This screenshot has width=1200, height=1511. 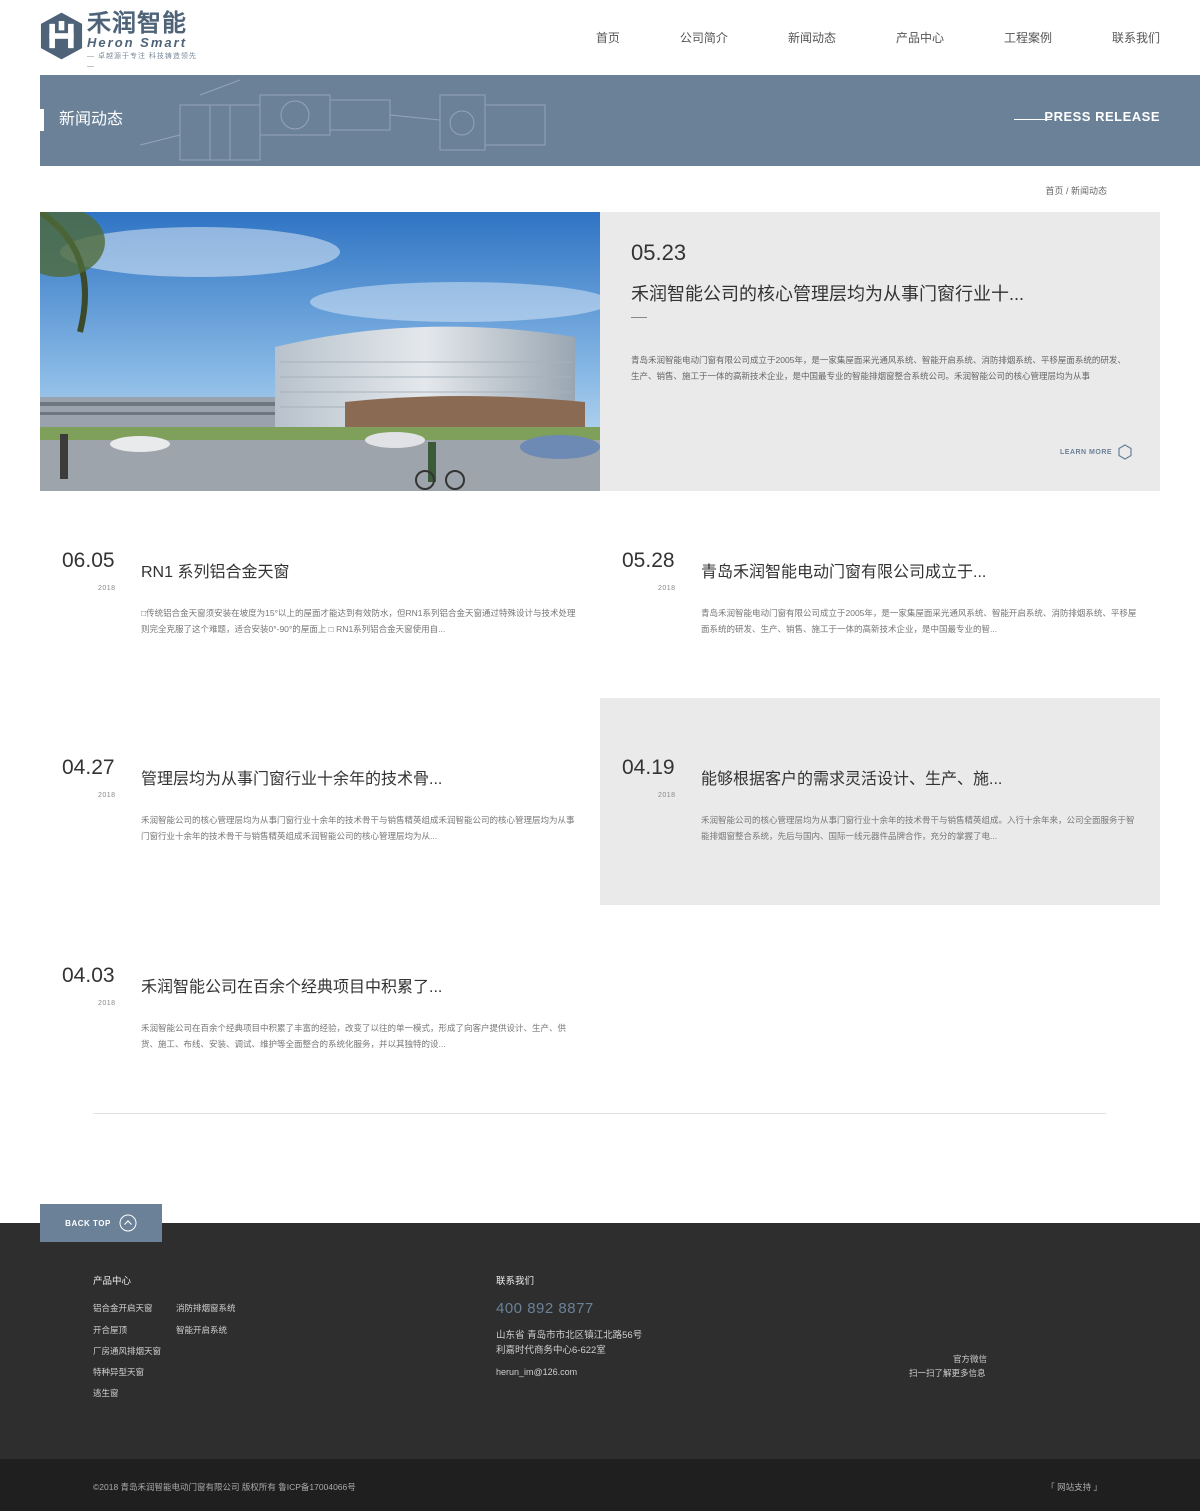 What do you see at coordinates (224, 1487) in the screenshot?
I see `copyright-text: ©2018 青岛禾润智能电动门窗有限公司 版权所有 鲁ICP备17004066号` at bounding box center [224, 1487].